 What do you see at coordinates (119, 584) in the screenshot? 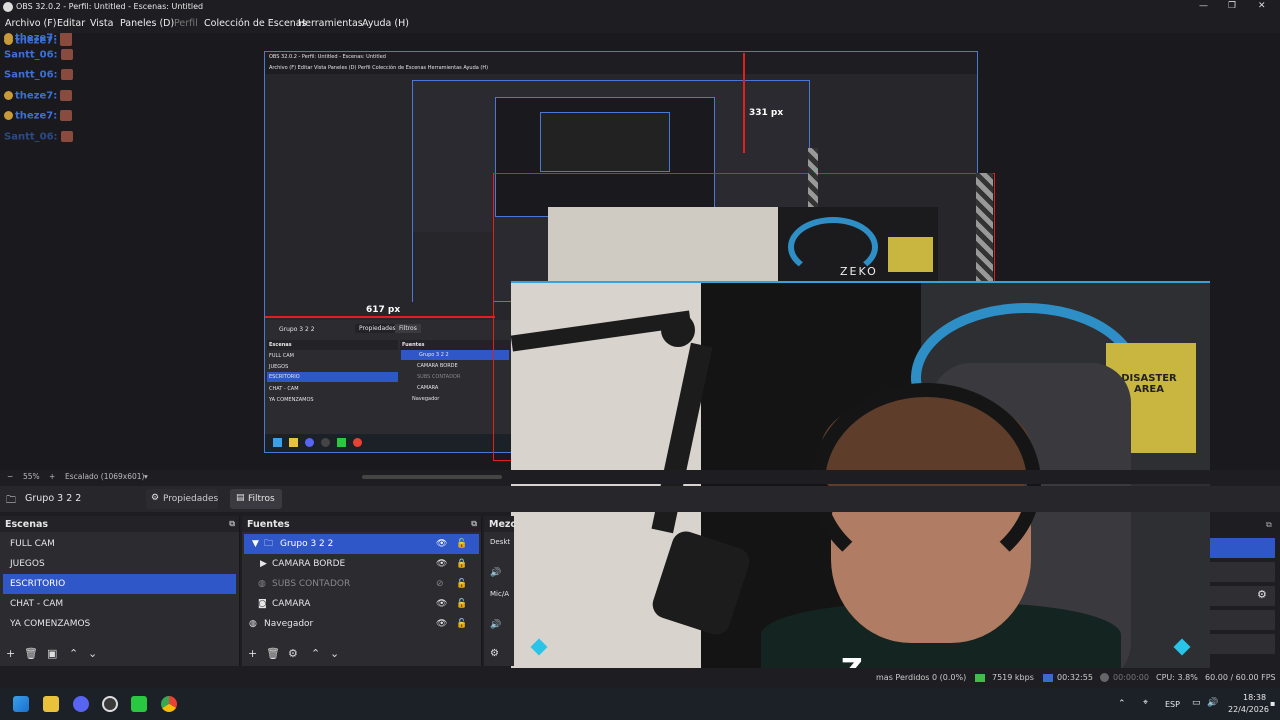
I see `scene-item-selected: ESCRITORIO` at bounding box center [119, 584].